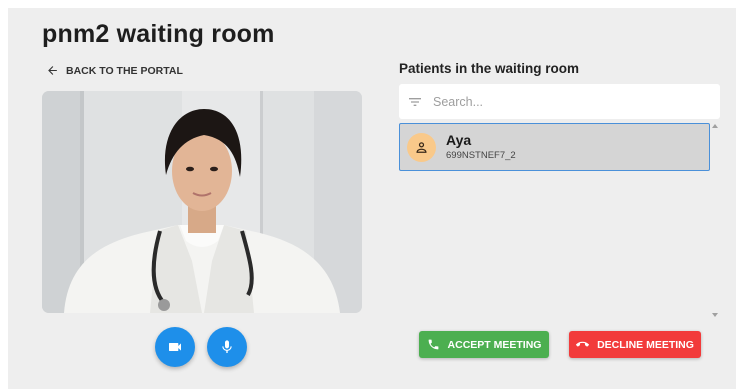  Describe the element at coordinates (124, 70) in the screenshot. I see `back-link-label: BACK TO THE PORTAL` at that location.